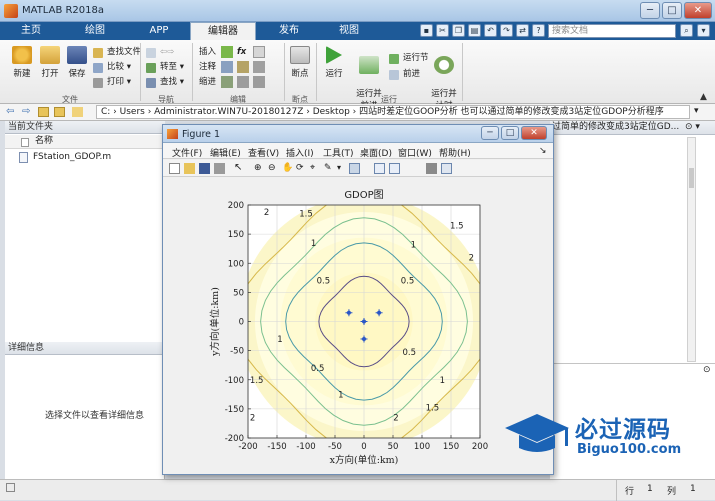 The height and width of the screenshot is (501, 715). What do you see at coordinates (538, 30) in the screenshot?
I see `help-icon: ?` at bounding box center [538, 30].